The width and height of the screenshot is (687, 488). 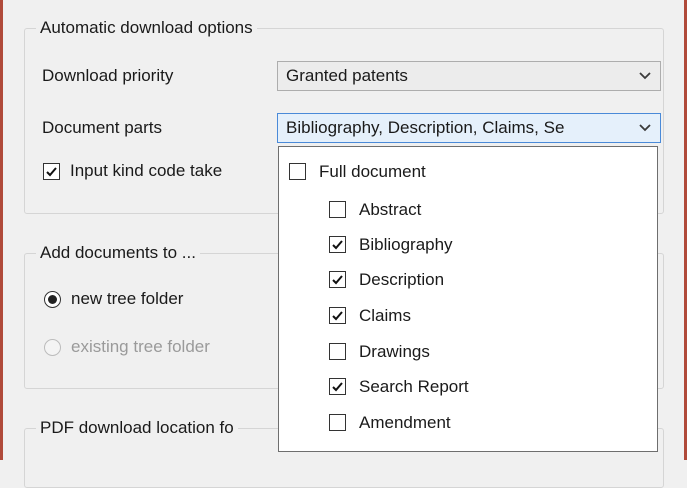 I want to click on bibliography-checkbox, so click(x=337, y=244).